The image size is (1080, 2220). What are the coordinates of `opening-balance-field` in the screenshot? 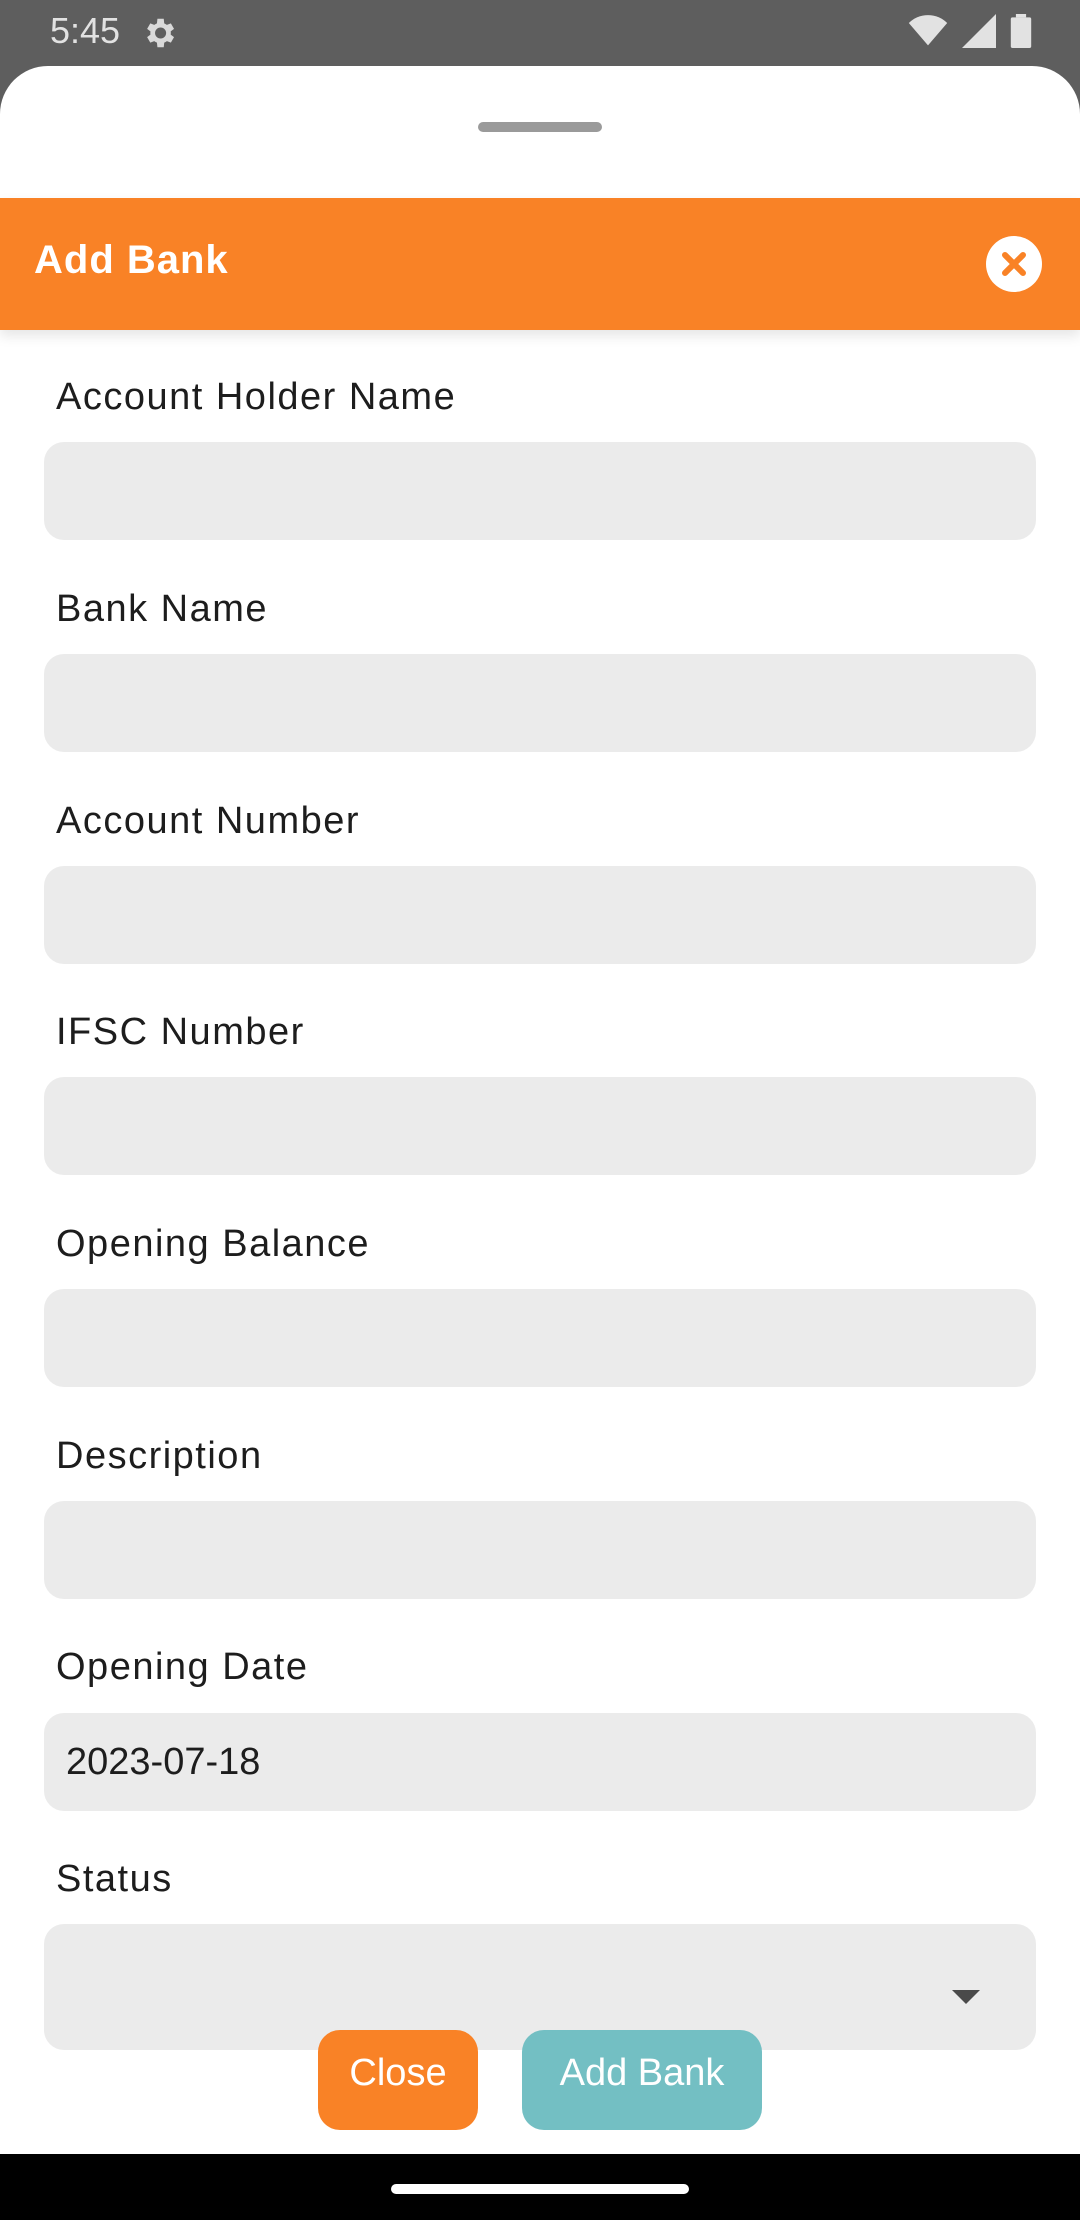 It's located at (540, 1338).